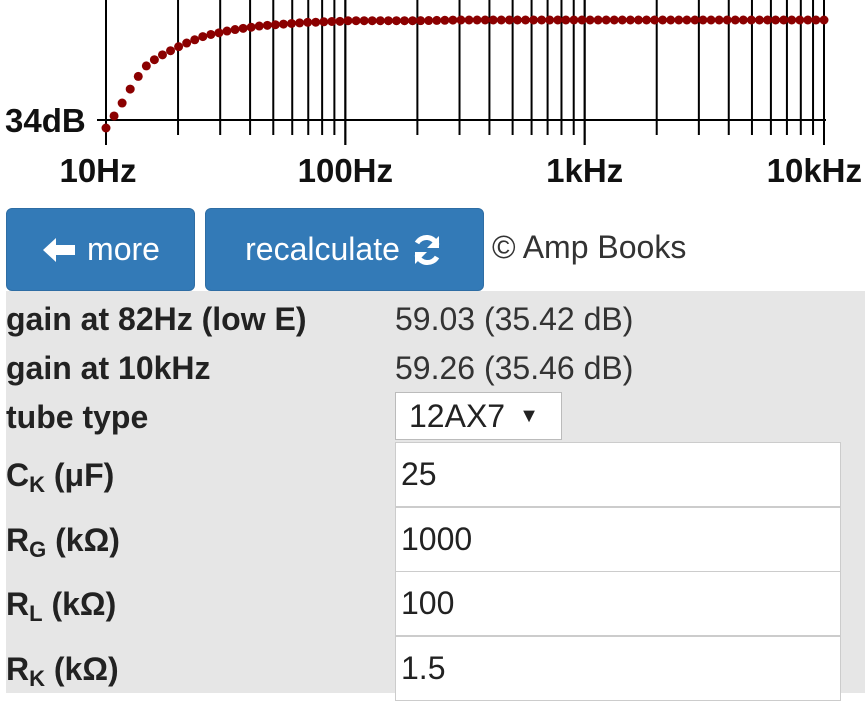  Describe the element at coordinates (344, 249) in the screenshot. I see `recalculate-button: recalculate` at that location.